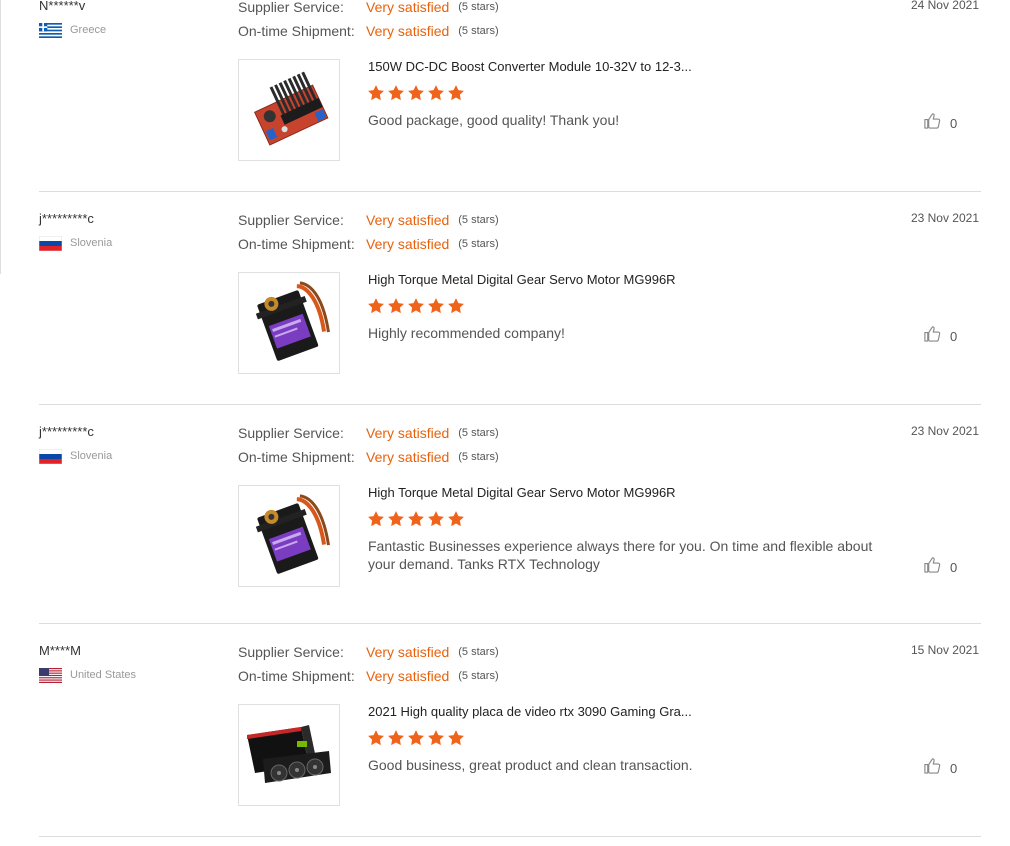 This screenshot has width=1010, height=846. I want to click on graphics-card-box-image, so click(289, 755).